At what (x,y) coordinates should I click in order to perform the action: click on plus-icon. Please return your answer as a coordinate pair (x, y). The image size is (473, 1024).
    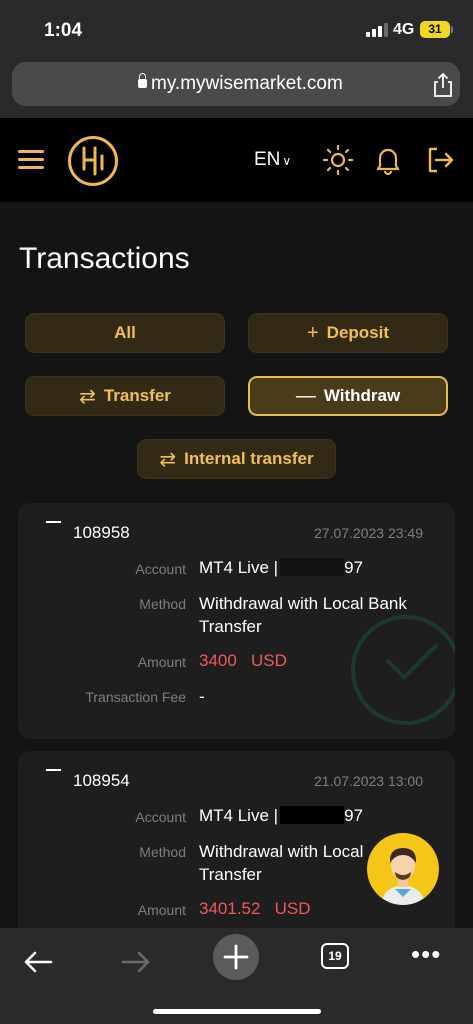
    Looking at the image, I should click on (236, 957).